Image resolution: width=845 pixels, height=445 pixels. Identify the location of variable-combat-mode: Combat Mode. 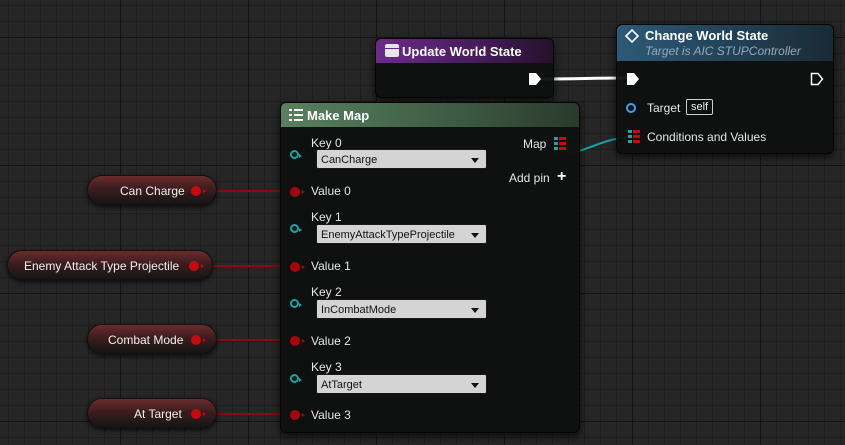
(152, 339).